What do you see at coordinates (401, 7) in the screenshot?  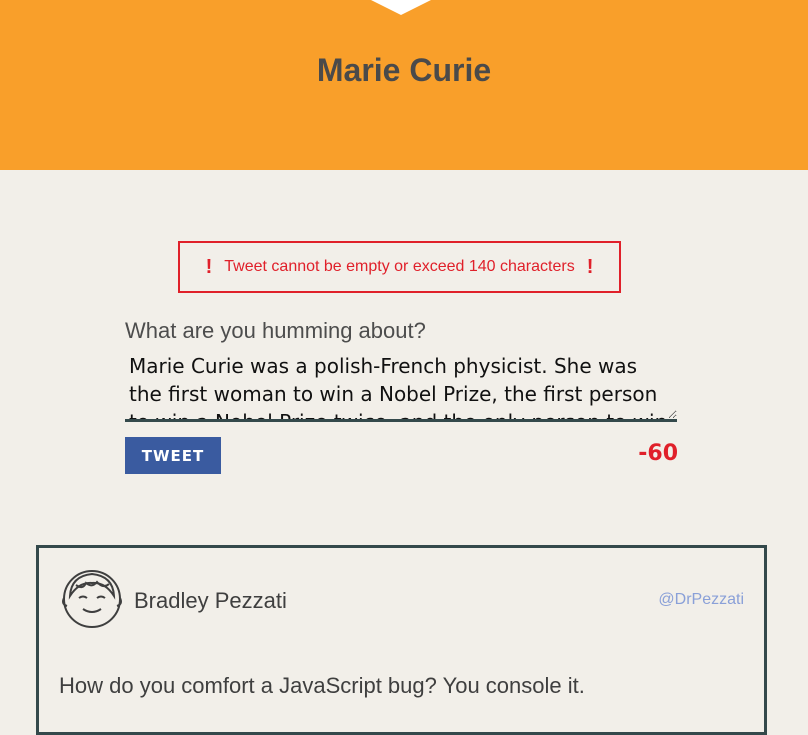 I see `header-notch` at bounding box center [401, 7].